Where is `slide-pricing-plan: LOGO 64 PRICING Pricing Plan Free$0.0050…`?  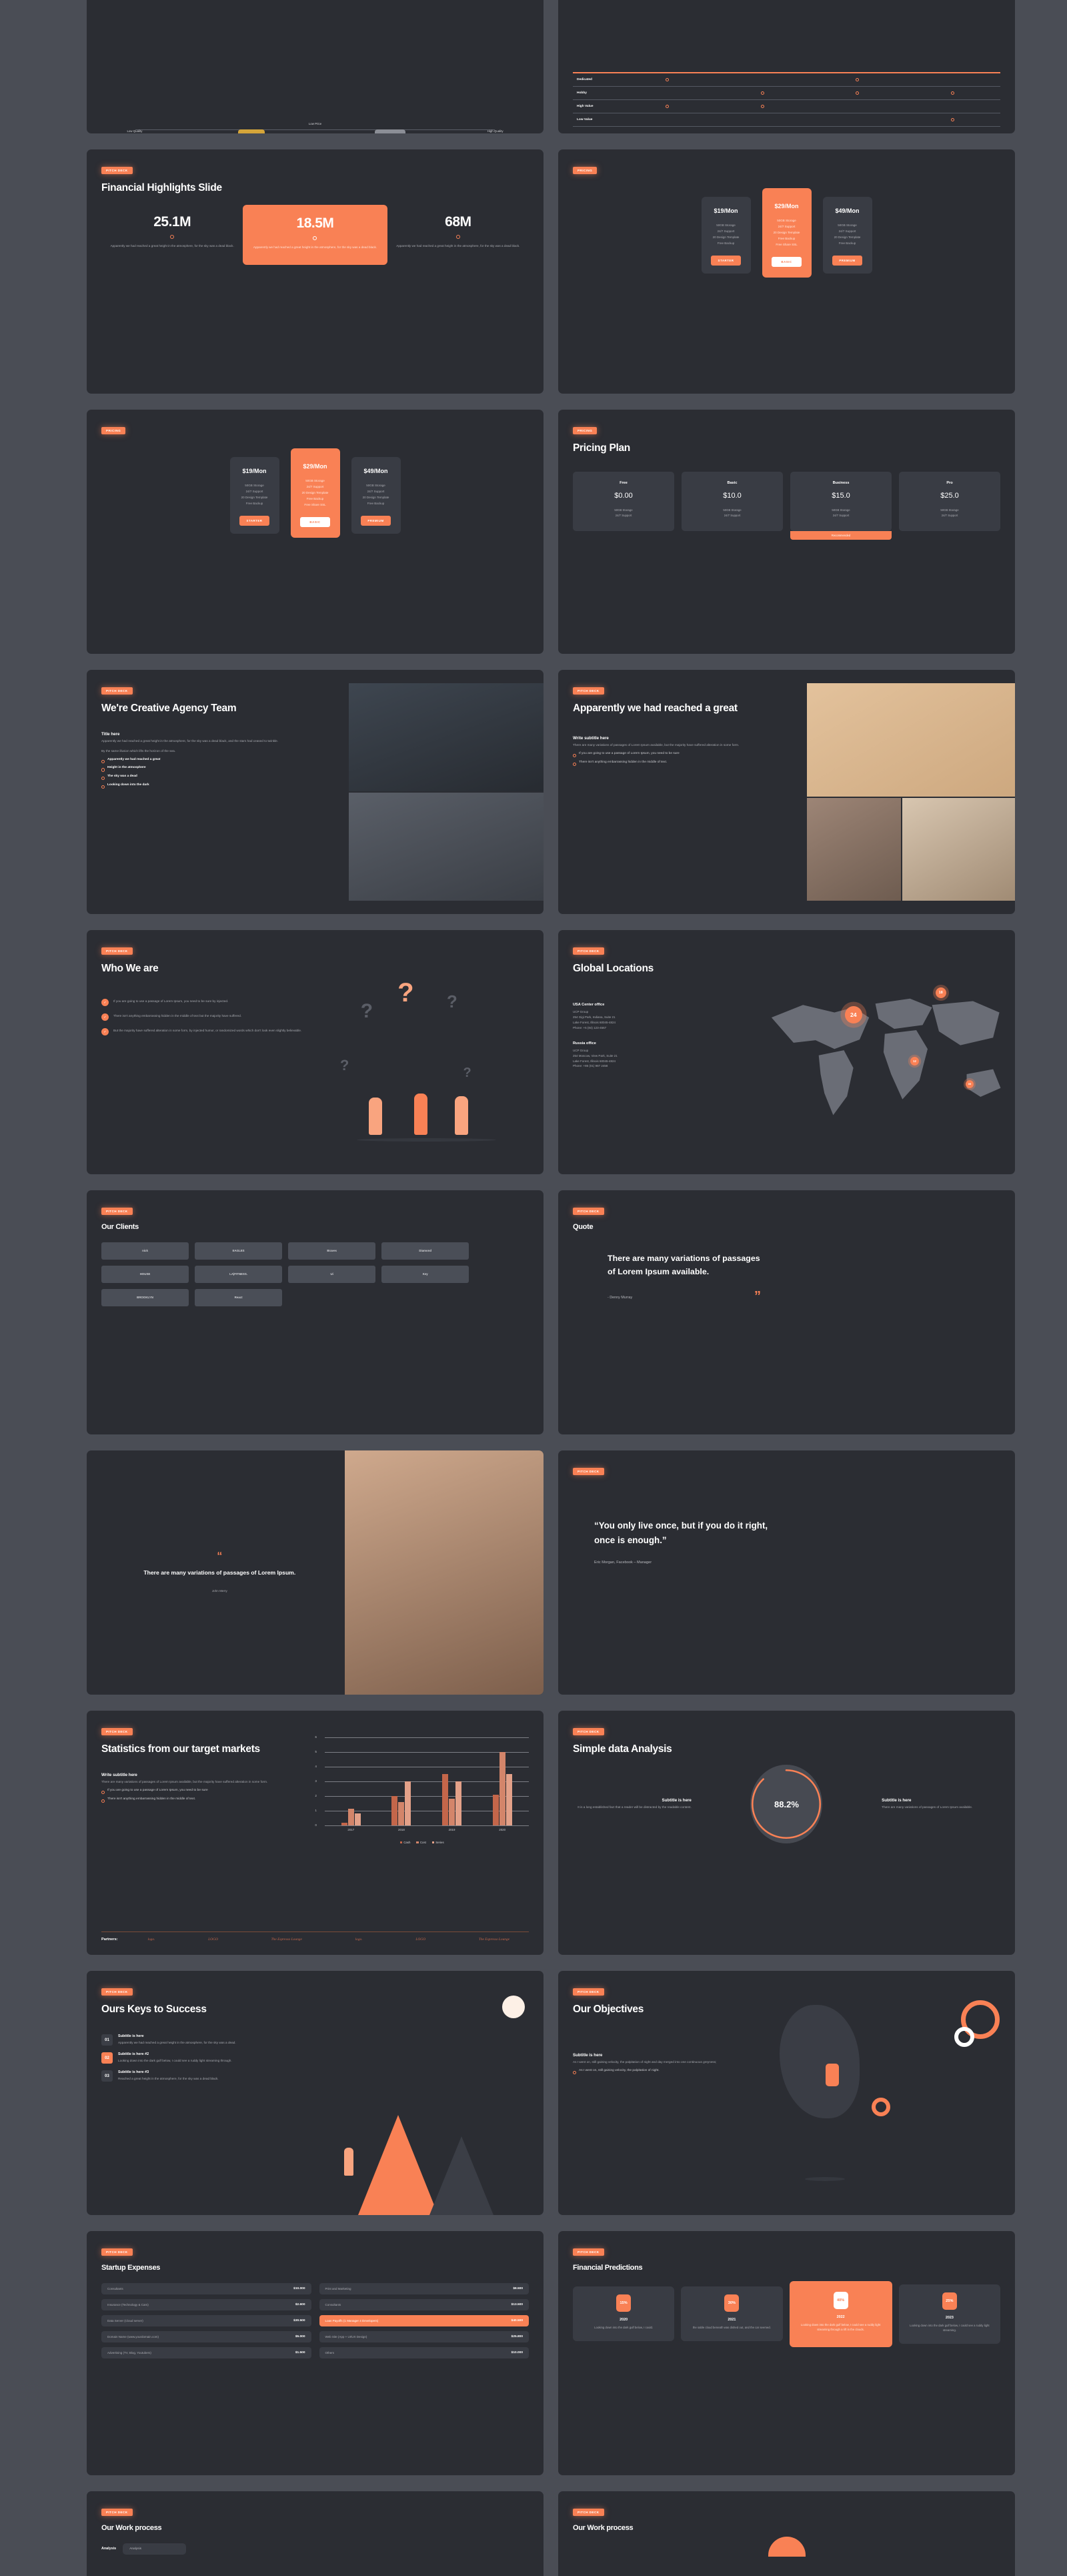
slide-pricing-plan: LOGO 64 PRICING Pricing Plan Free$0.0050… is located at coordinates (786, 532).